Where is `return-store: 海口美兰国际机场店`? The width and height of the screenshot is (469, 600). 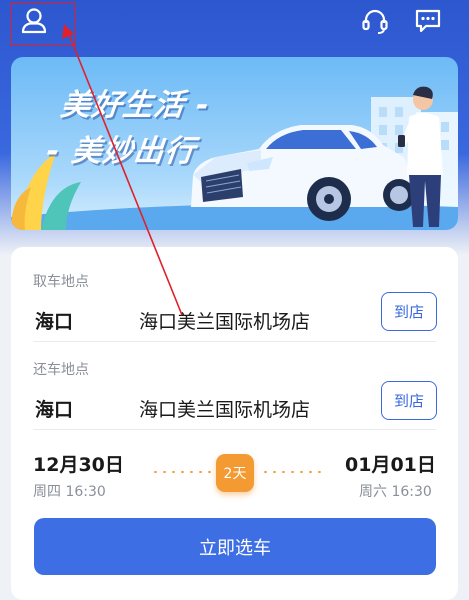 return-store: 海口美兰国际机场店 is located at coordinates (224, 408).